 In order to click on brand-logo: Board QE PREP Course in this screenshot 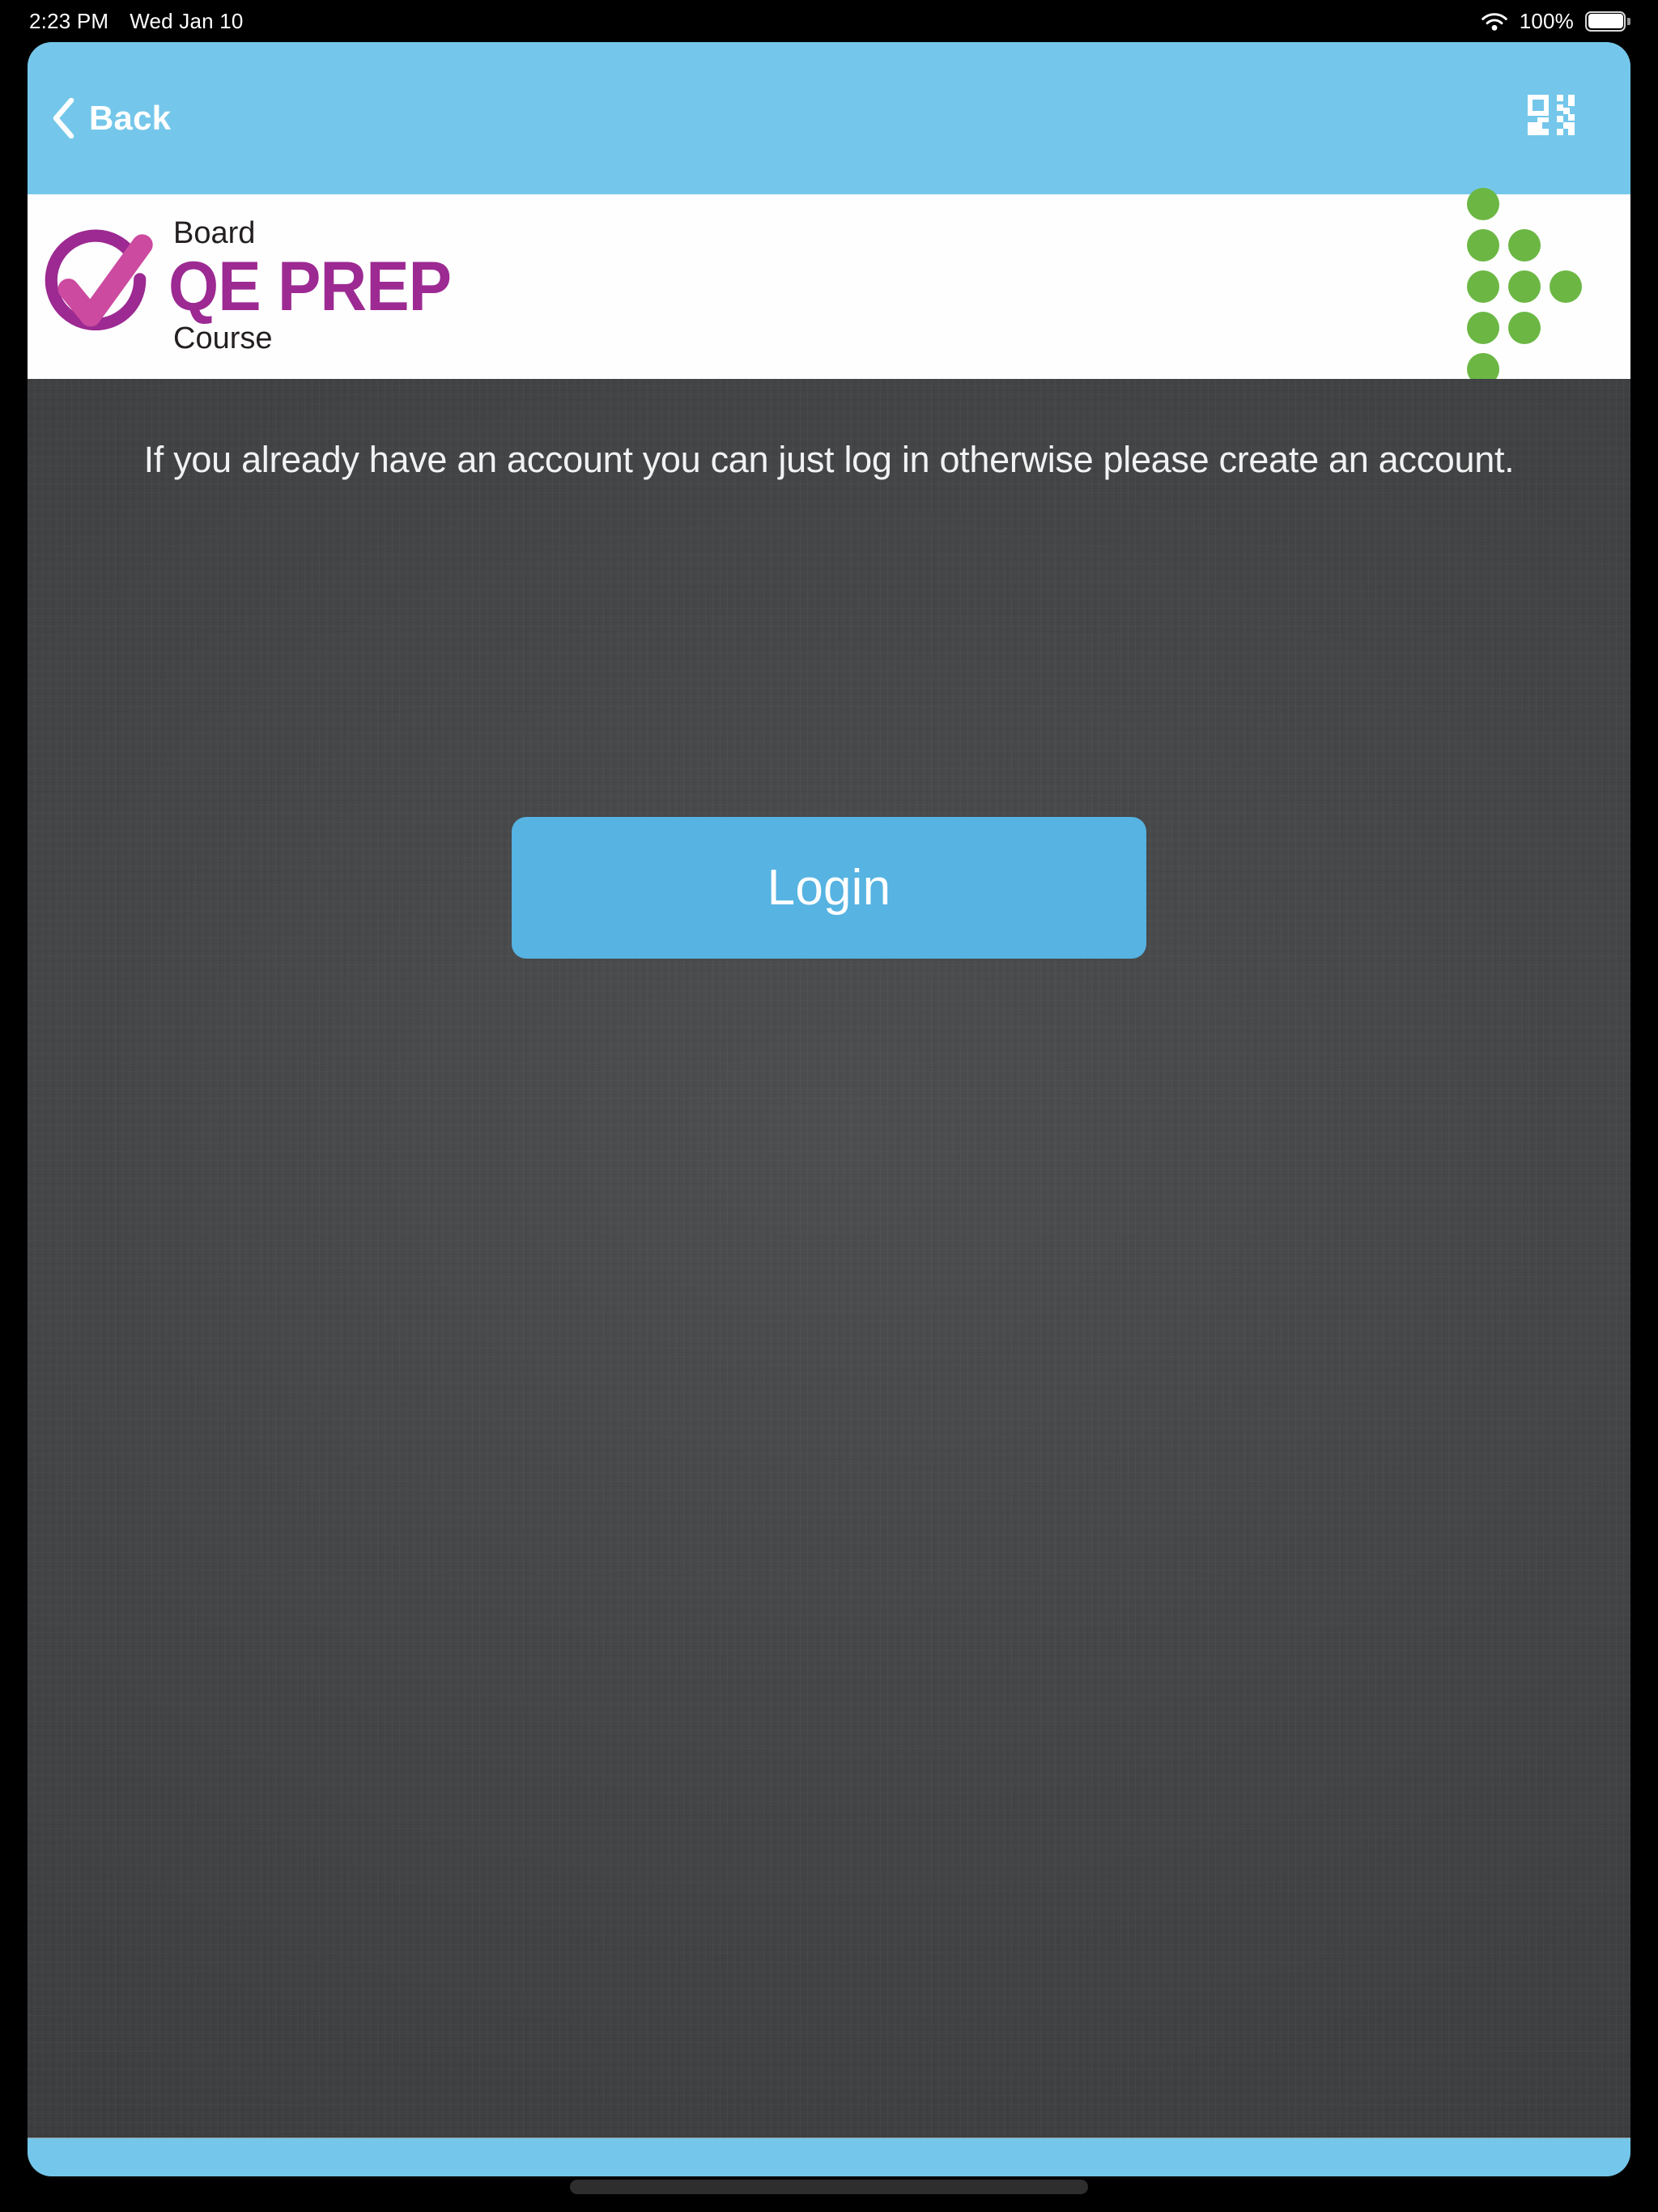, I will do `click(253, 286)`.